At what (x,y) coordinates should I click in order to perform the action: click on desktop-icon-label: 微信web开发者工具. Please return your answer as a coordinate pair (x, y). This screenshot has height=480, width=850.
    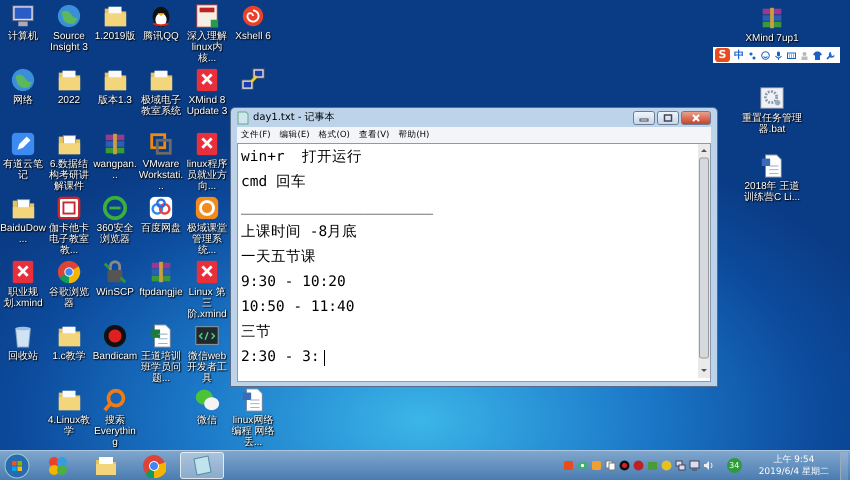
    Looking at the image, I should click on (207, 367).